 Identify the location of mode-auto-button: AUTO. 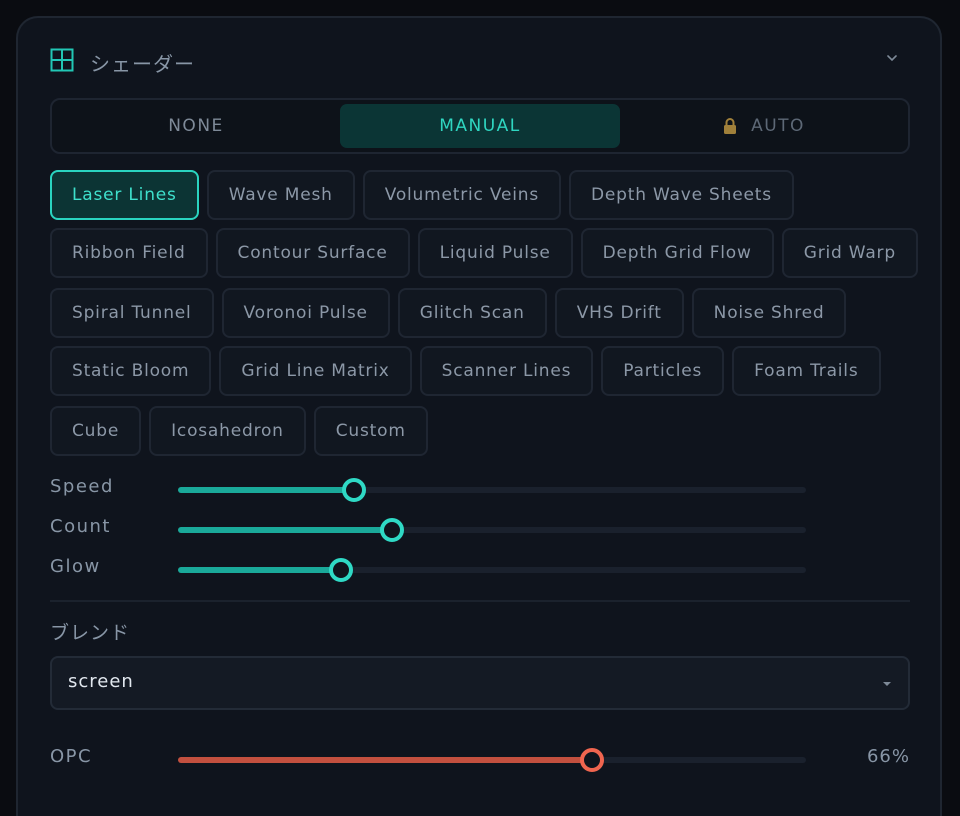
(764, 126).